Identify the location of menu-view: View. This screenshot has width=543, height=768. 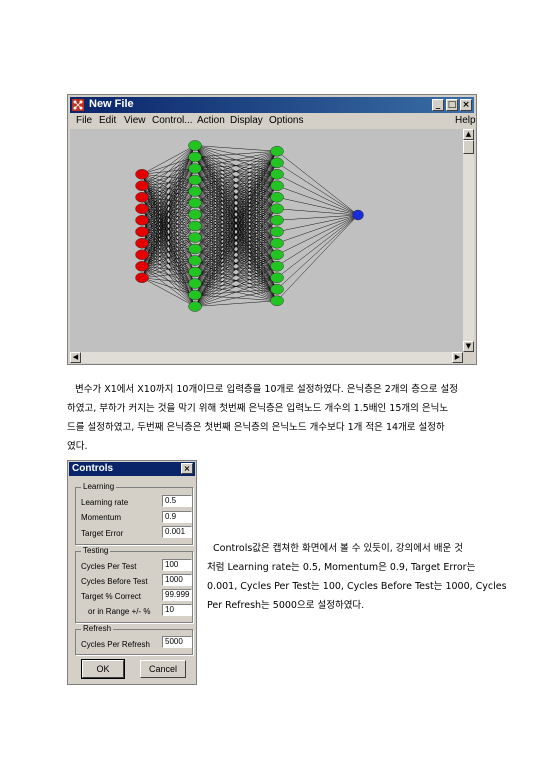
(135, 120).